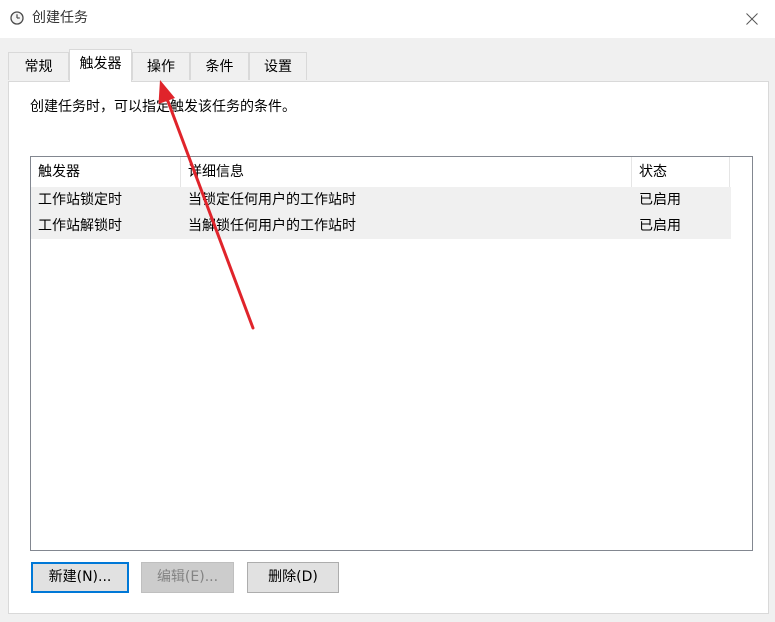 This screenshot has width=775, height=622. I want to click on close-button, so click(752, 19).